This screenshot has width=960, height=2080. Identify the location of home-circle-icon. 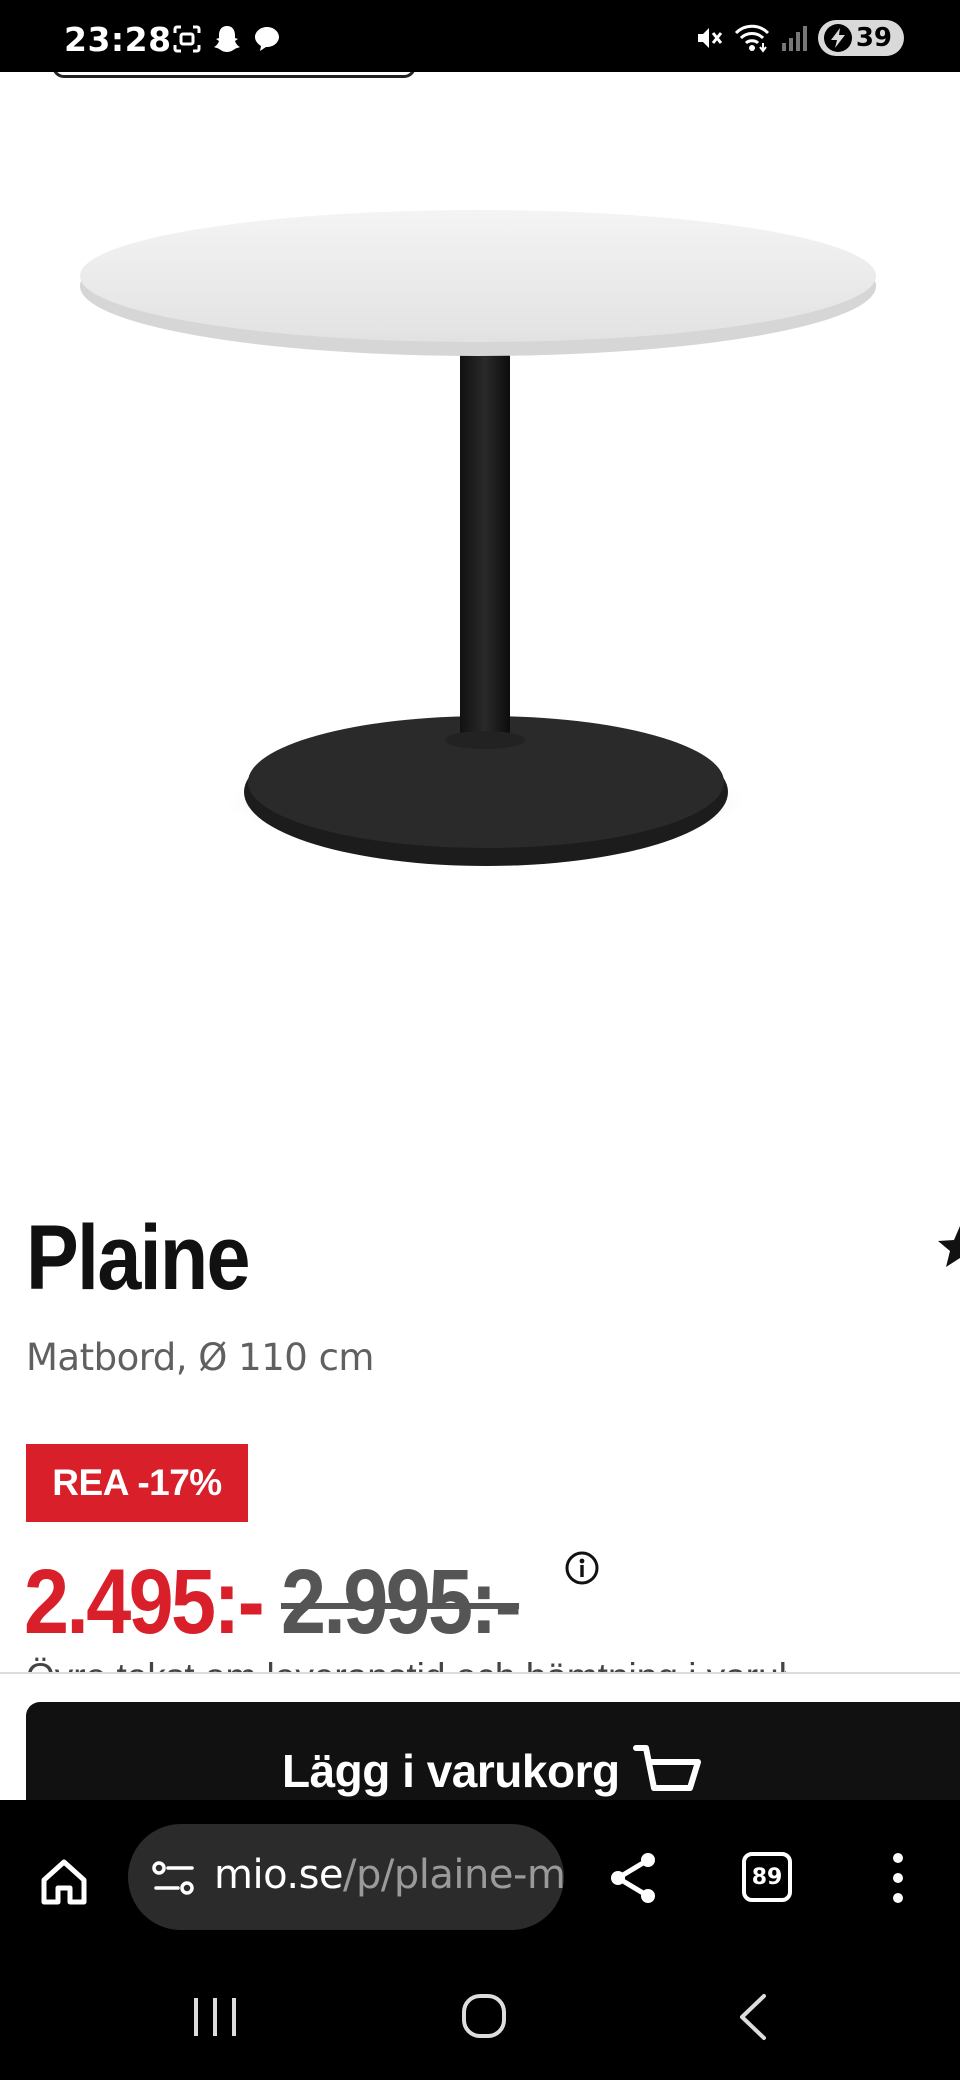
(484, 2016).